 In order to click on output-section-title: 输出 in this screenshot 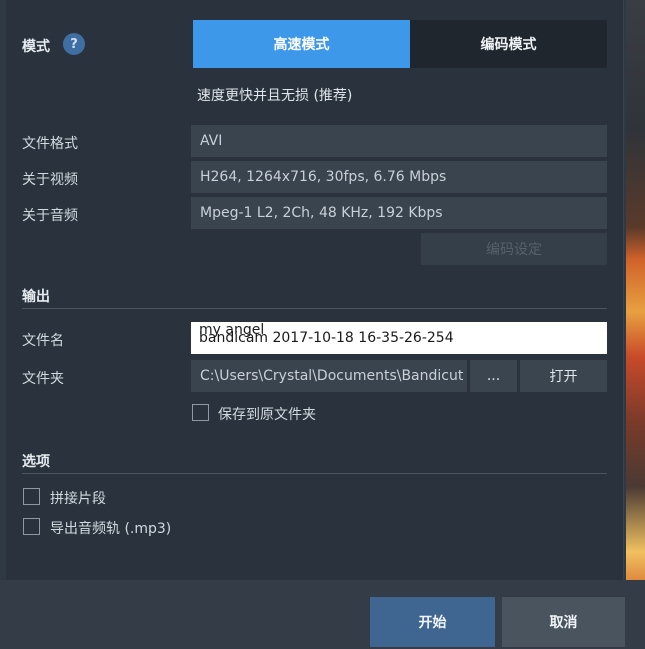, I will do `click(36, 297)`.